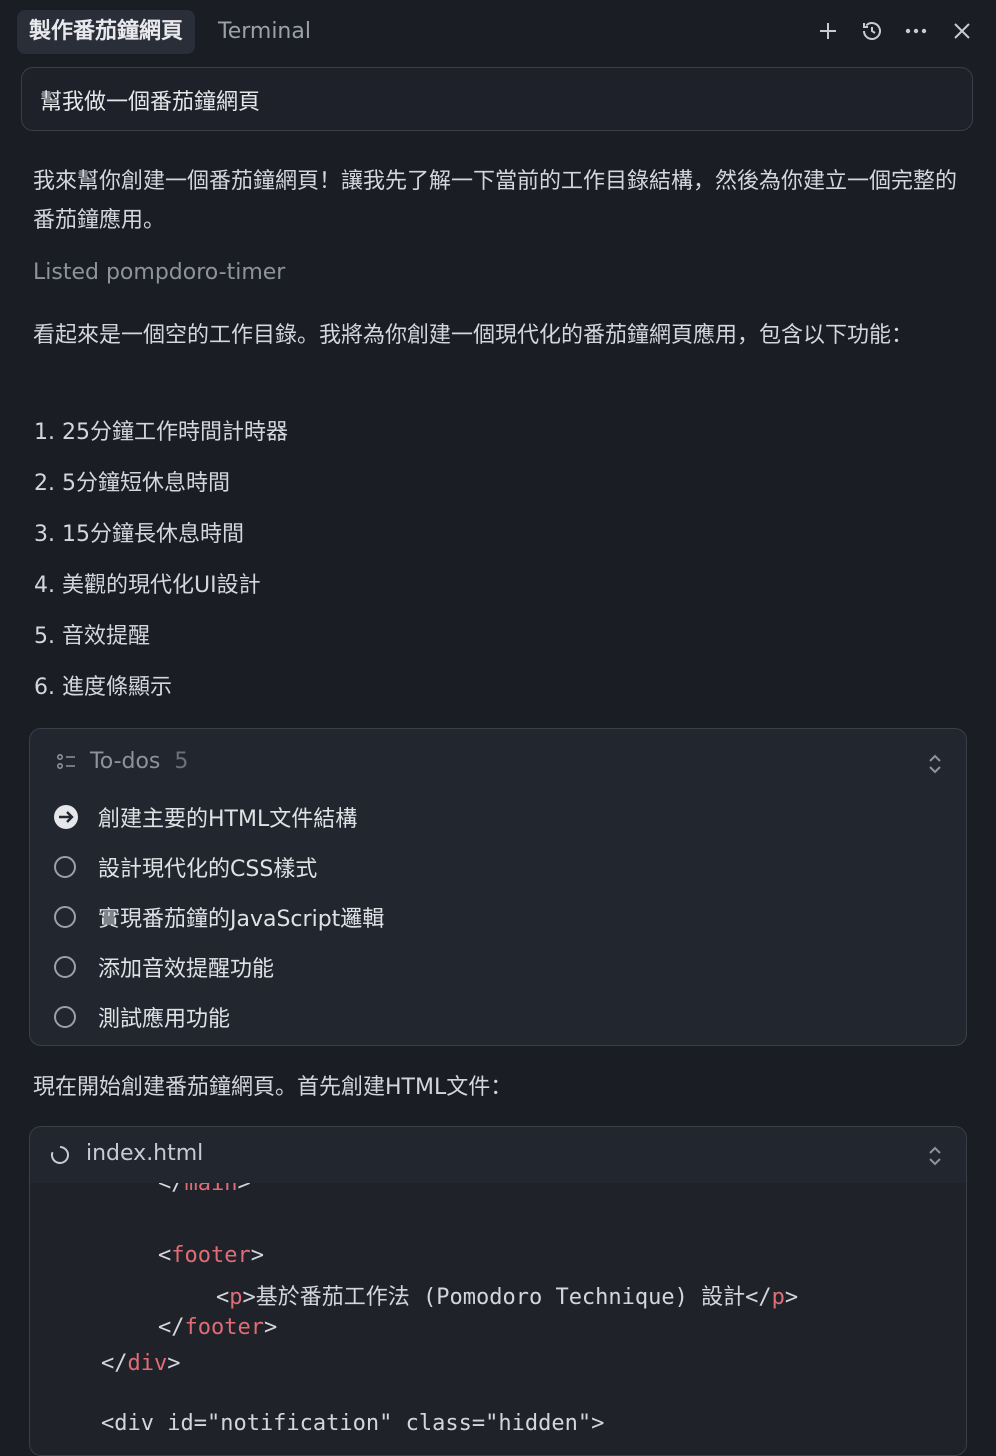  What do you see at coordinates (181, 761) in the screenshot?
I see `todos-count: 5` at bounding box center [181, 761].